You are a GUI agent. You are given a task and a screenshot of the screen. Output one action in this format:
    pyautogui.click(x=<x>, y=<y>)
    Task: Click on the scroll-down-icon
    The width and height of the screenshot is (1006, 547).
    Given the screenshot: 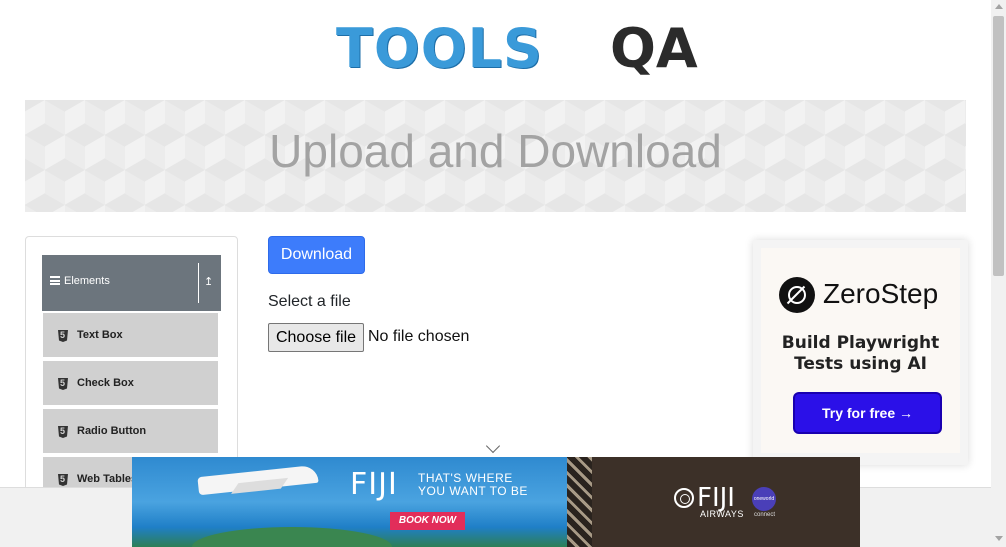 What is the action you would take?
    pyautogui.click(x=999, y=538)
    